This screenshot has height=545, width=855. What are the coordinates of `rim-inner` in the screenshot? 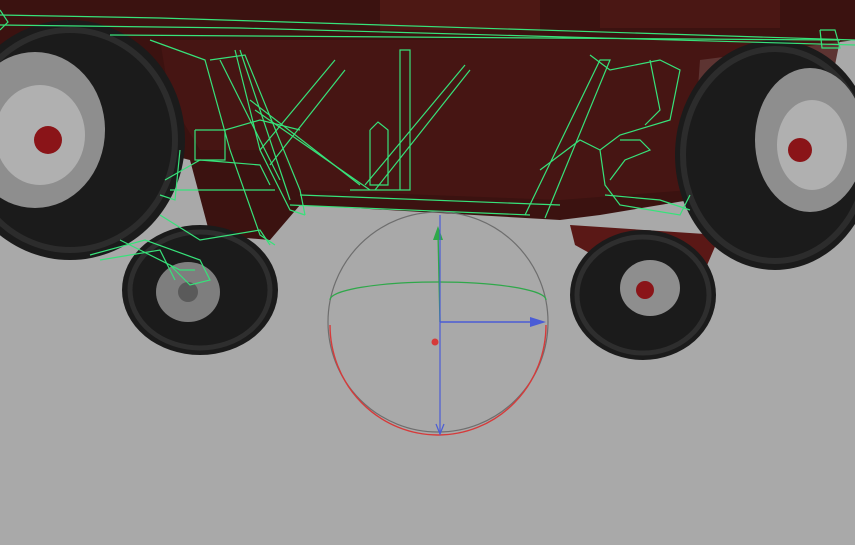 It's located at (812, 145).